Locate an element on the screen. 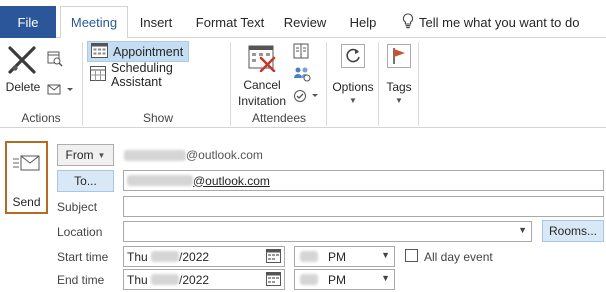 Image resolution: width=606 pixels, height=292 pixels. end-date-field: Thu /2022 is located at coordinates (204, 279).